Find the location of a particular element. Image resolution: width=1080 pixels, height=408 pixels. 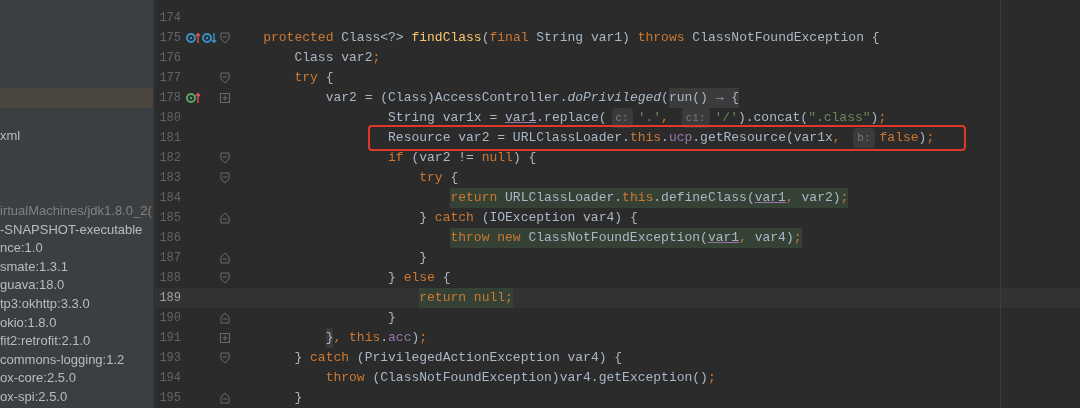

parameter-hint: c: is located at coordinates (622, 118).